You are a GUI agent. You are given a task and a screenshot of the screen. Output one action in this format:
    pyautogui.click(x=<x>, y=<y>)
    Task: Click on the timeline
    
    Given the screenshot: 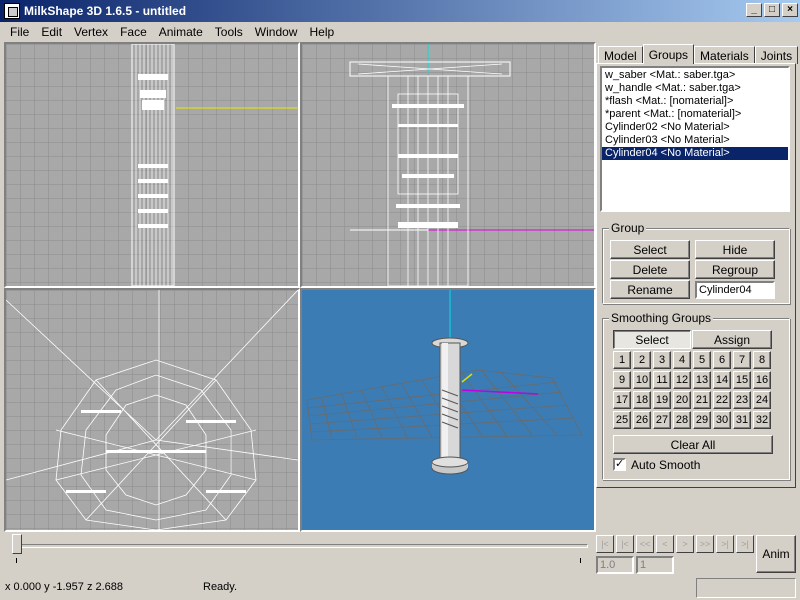 What is the action you would take?
    pyautogui.click(x=298, y=553)
    